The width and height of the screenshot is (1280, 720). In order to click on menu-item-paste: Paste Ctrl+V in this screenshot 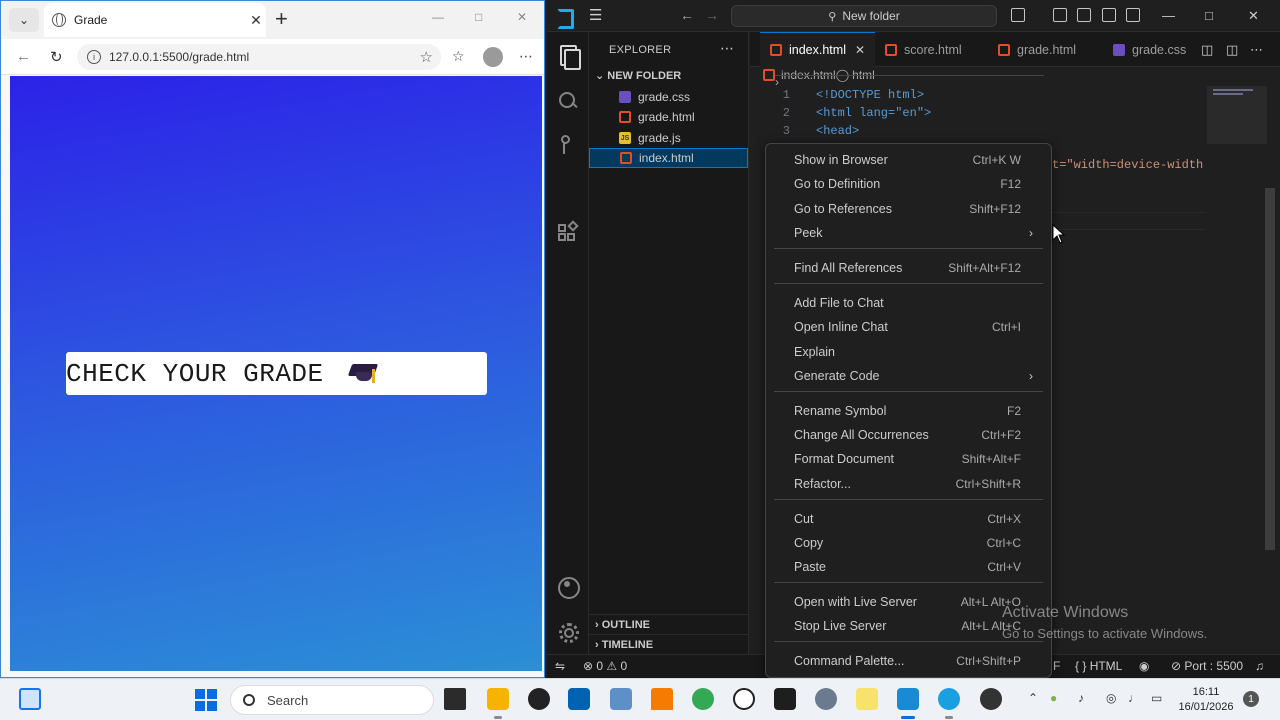, I will do `click(908, 567)`.